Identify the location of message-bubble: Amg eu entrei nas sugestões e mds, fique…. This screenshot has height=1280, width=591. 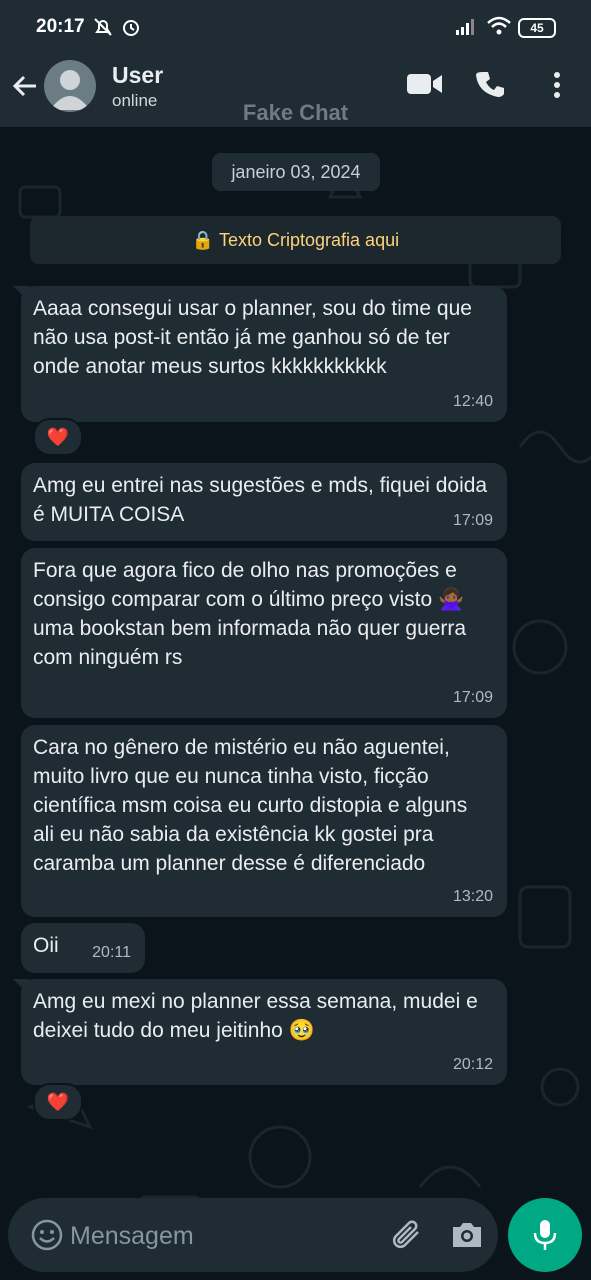
(264, 502).